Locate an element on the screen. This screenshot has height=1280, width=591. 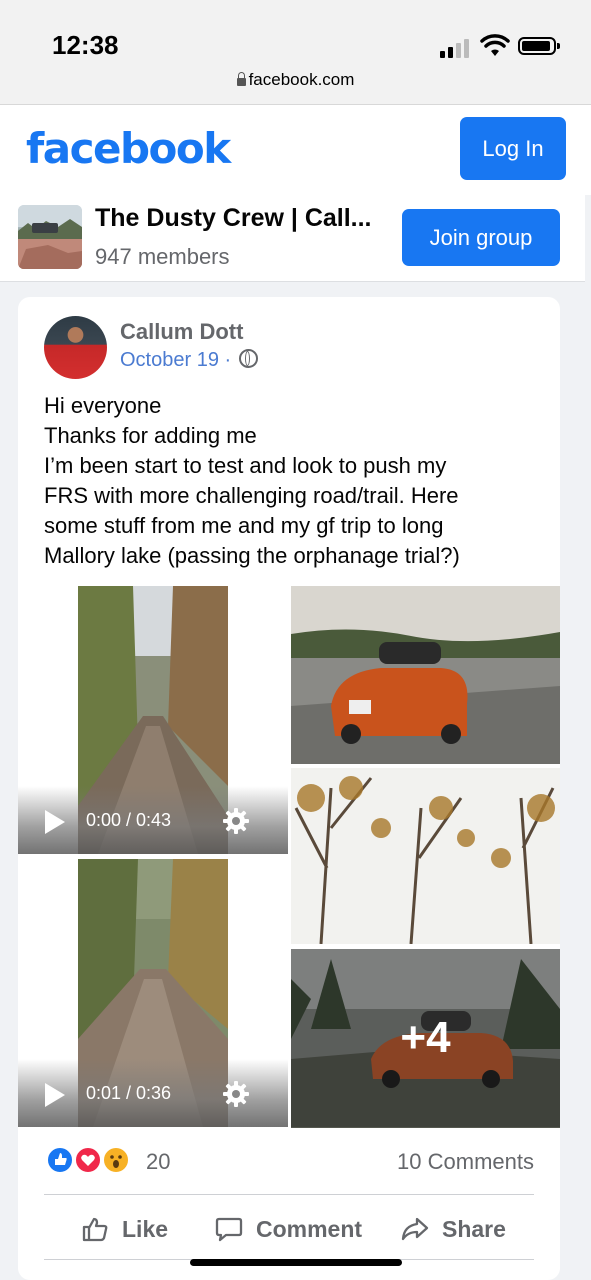
car-photo is located at coordinates (425, 675).